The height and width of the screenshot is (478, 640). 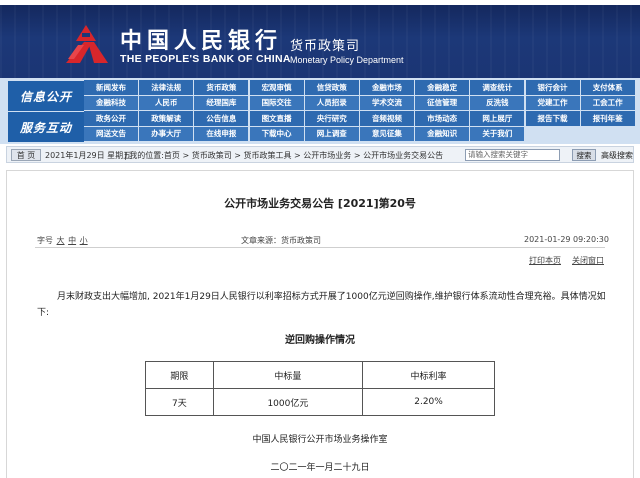 What do you see at coordinates (552, 103) in the screenshot?
I see `nav-item: 党建工作` at bounding box center [552, 103].